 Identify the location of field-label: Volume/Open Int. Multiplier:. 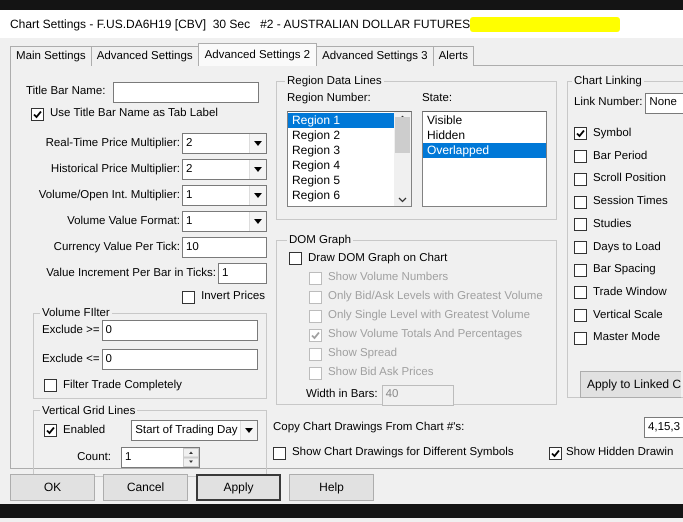
(109, 195).